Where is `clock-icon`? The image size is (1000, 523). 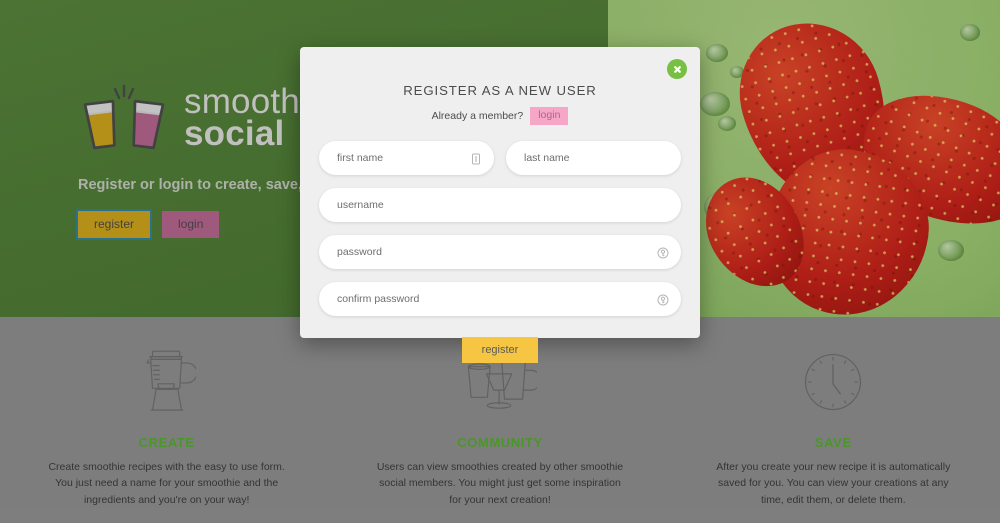 clock-icon is located at coordinates (833, 382).